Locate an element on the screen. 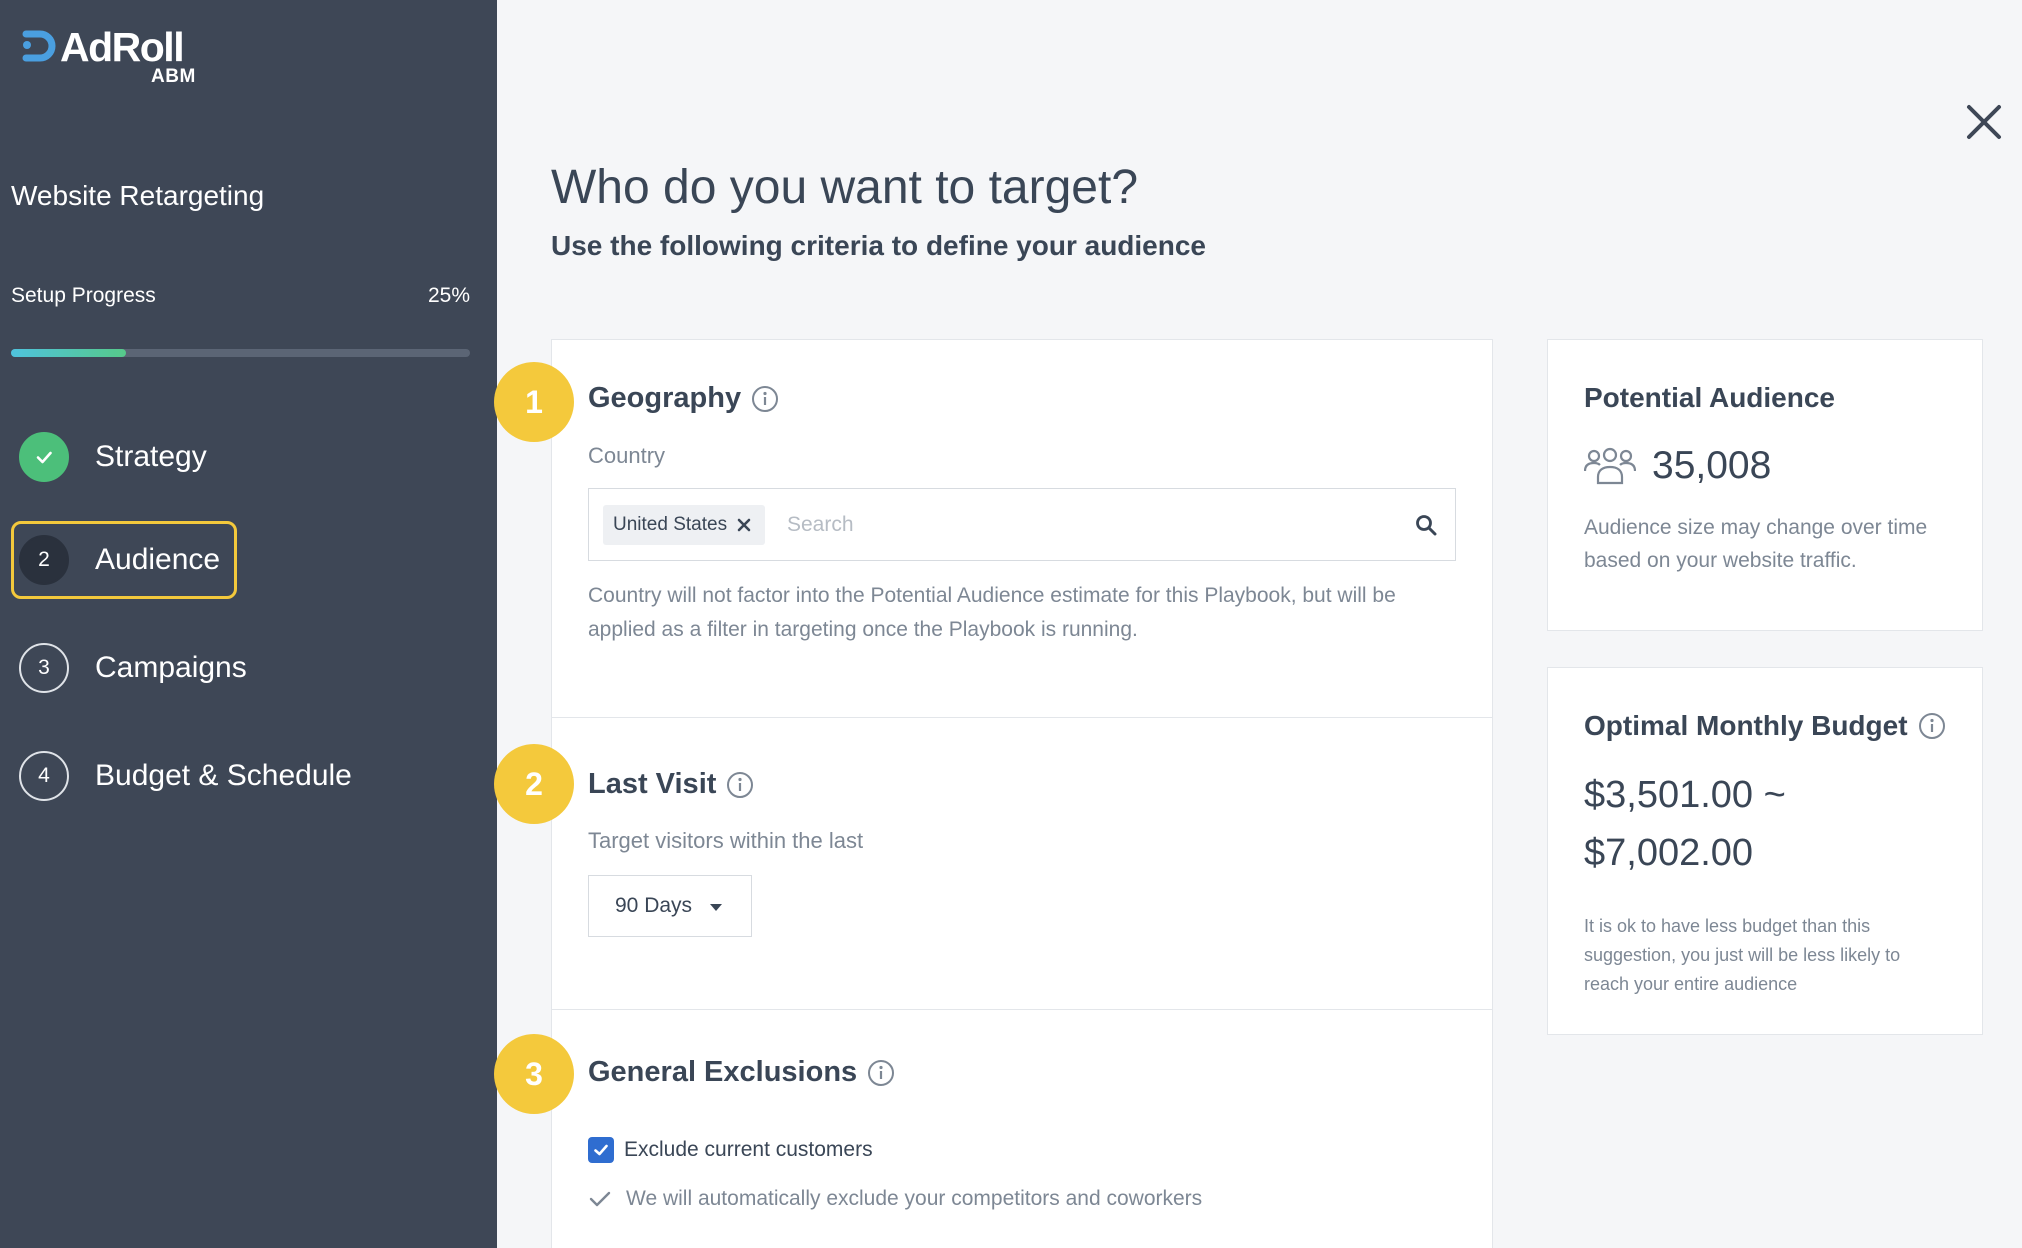 This screenshot has height=1248, width=2022. potential-audience-title: Potential Audience is located at coordinates (1710, 397).